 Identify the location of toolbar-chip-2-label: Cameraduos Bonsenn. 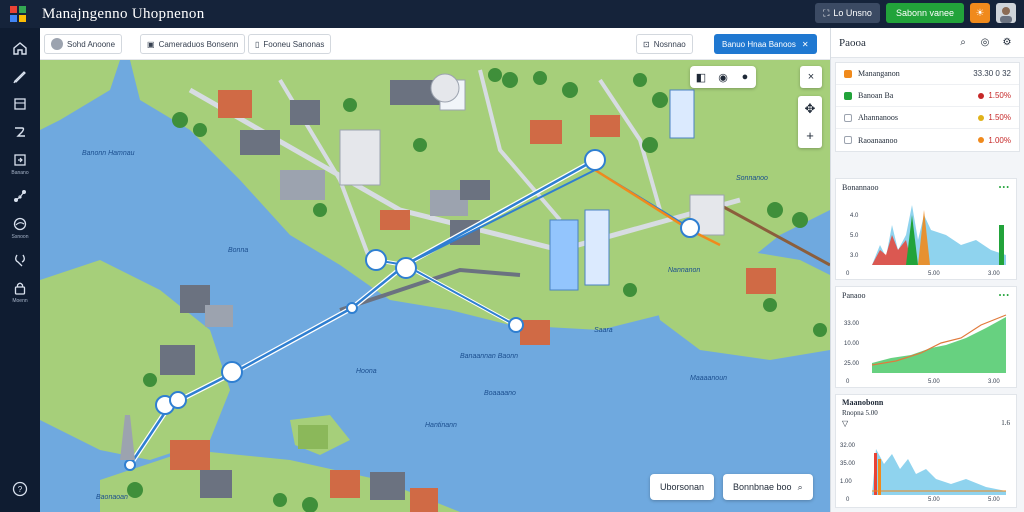
(198, 44).